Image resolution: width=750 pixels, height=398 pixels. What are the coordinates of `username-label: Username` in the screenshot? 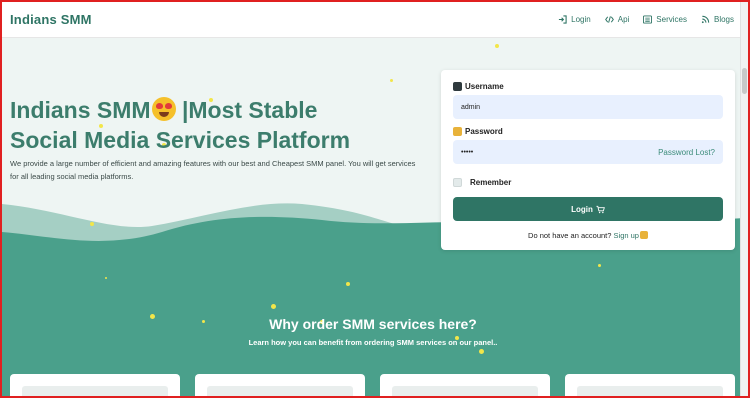 It's located at (484, 86).